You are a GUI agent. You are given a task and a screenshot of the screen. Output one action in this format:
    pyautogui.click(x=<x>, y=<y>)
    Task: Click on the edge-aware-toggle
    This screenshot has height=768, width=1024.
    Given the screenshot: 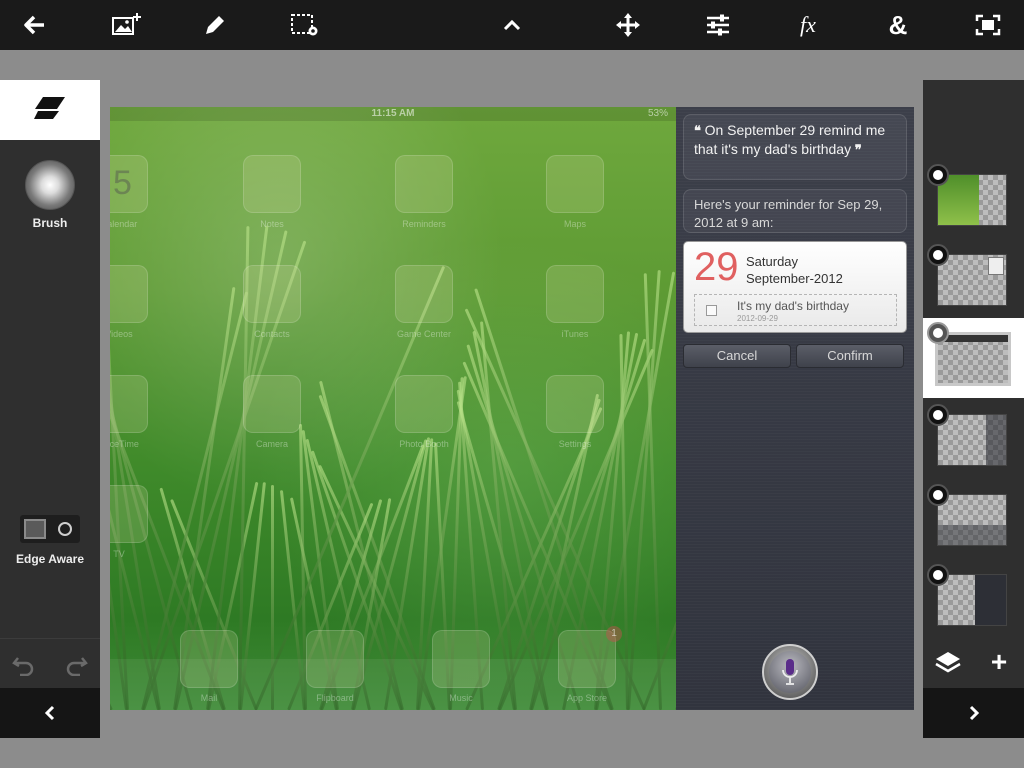 What is the action you would take?
    pyautogui.click(x=50, y=529)
    